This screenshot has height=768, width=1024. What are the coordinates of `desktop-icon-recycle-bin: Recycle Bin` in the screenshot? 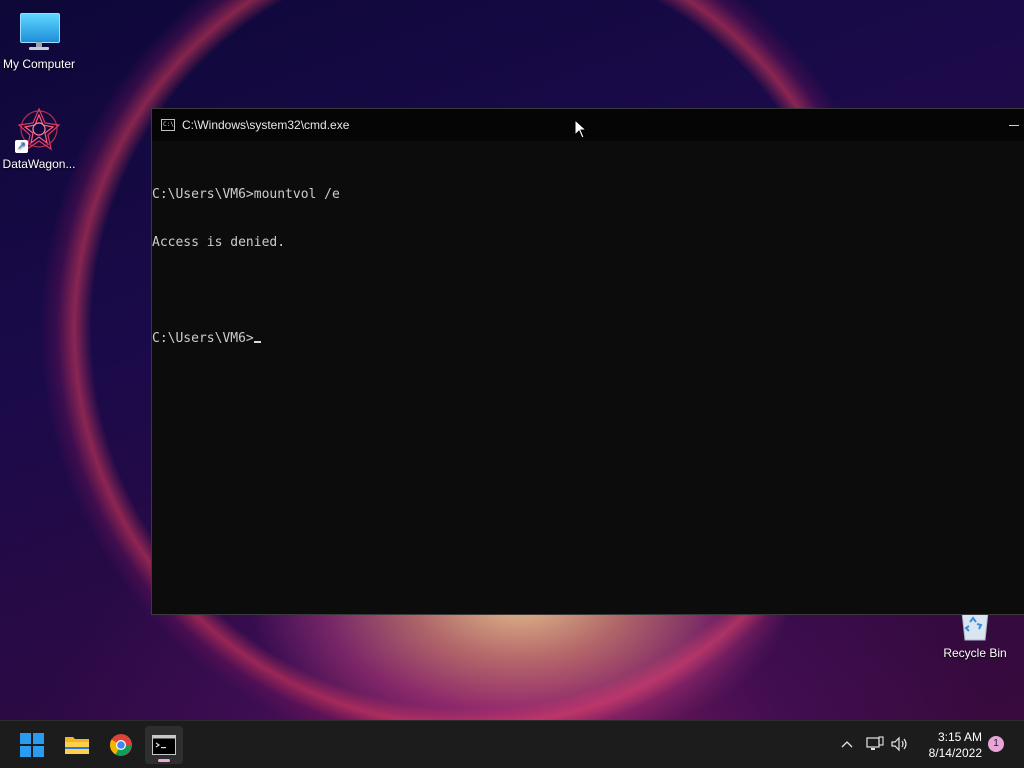 It's located at (975, 635).